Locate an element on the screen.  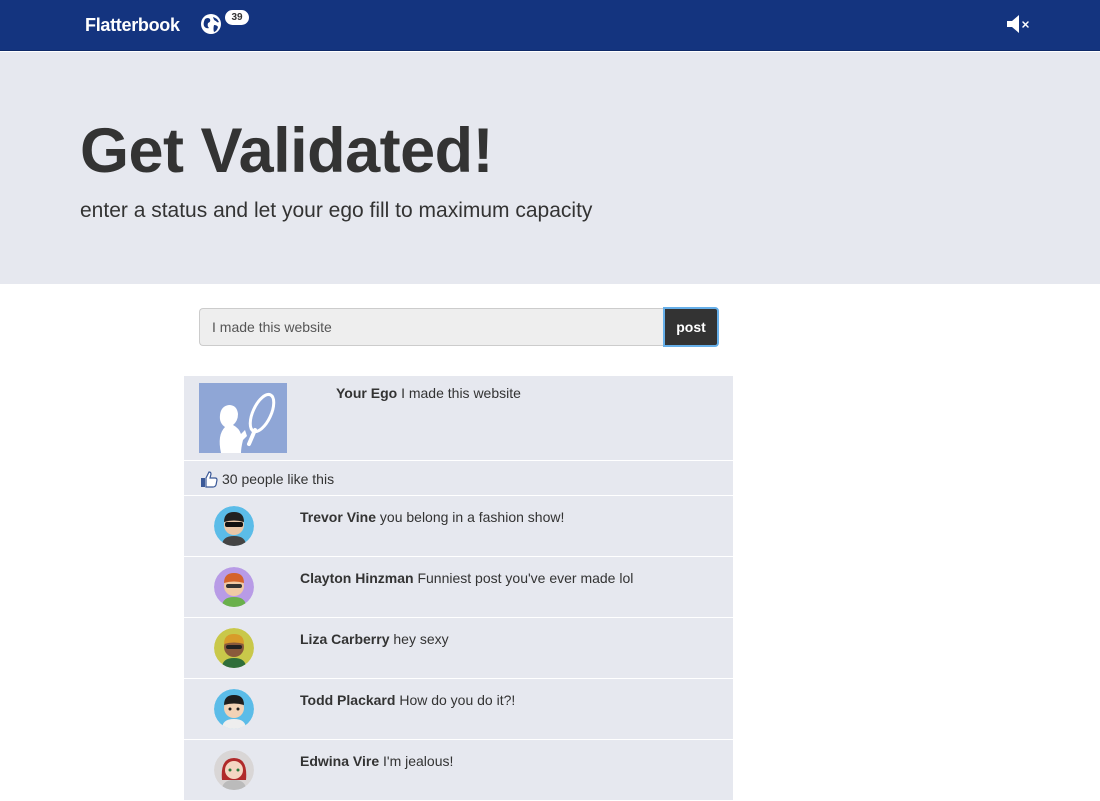
top-navbar: Flatterbook 39 is located at coordinates (550, 25).